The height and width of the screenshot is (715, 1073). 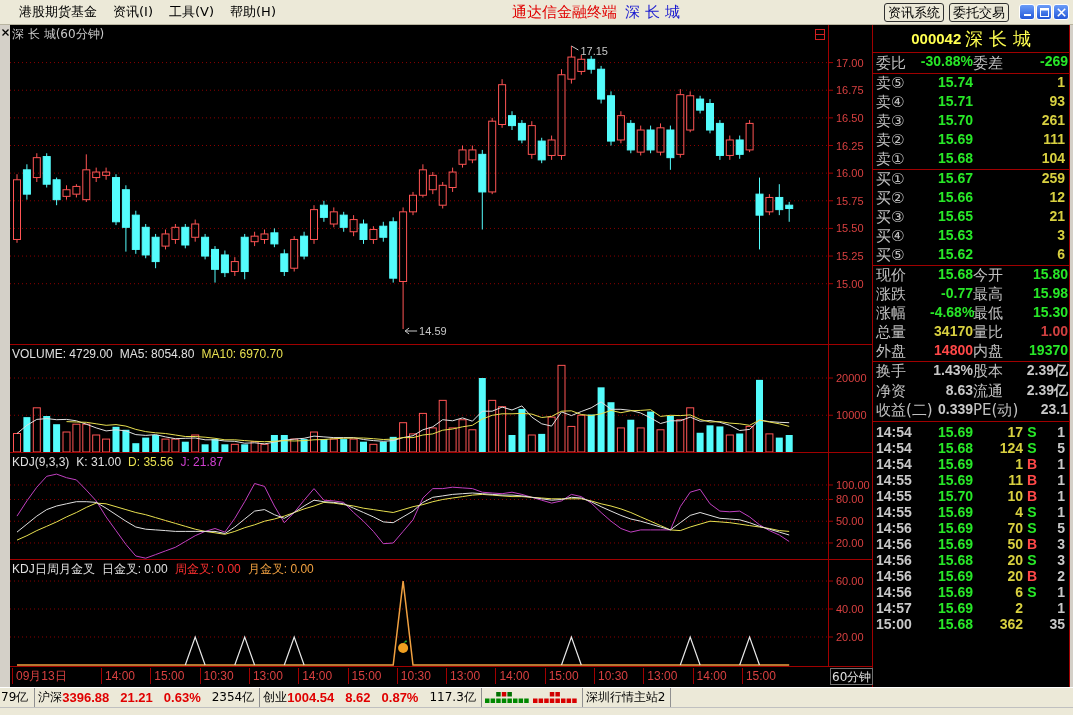 I want to click on quote-value: 0.339, so click(x=954, y=409).